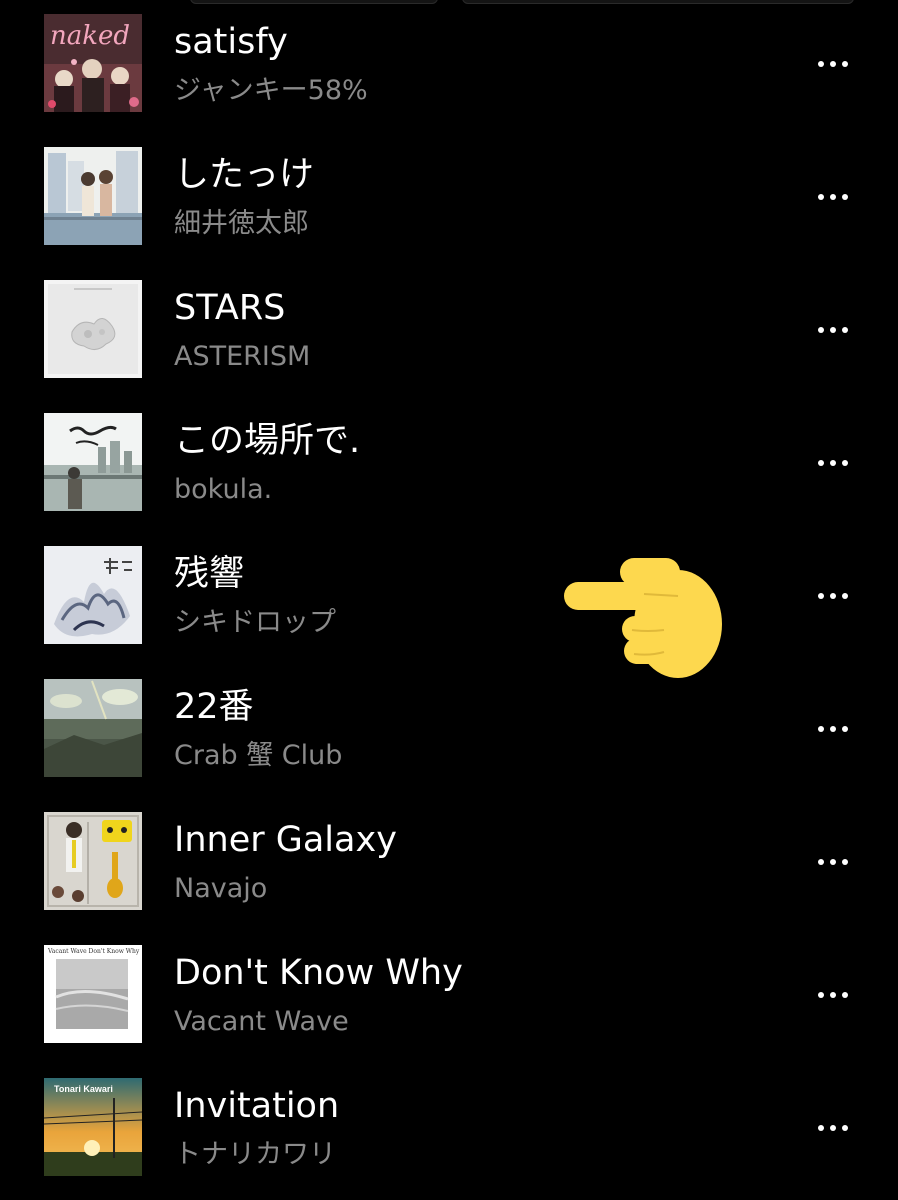 The image size is (898, 1200). Describe the element at coordinates (223, 489) in the screenshot. I see `track-artist: bokula.` at that location.